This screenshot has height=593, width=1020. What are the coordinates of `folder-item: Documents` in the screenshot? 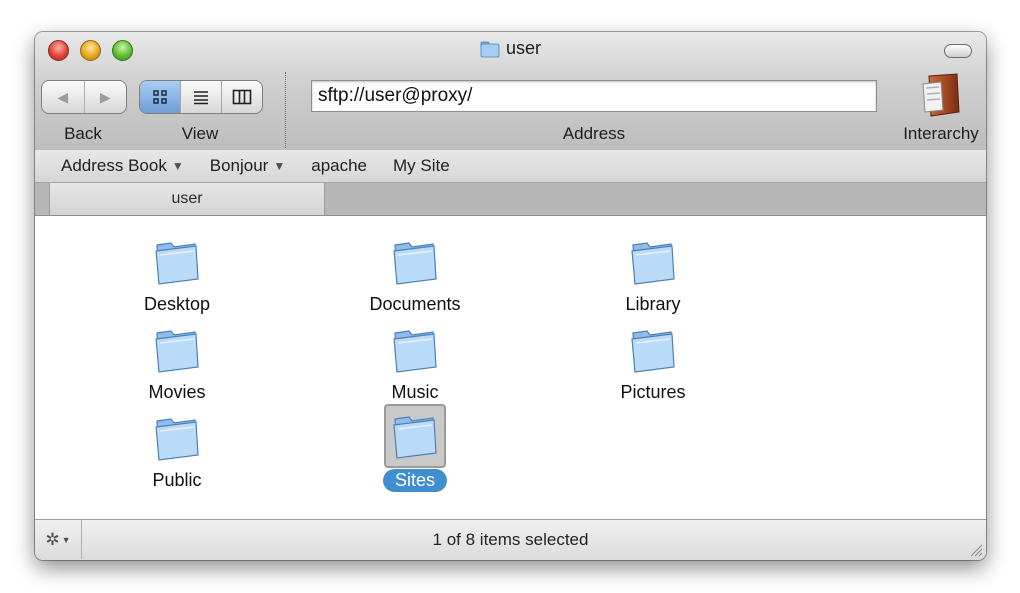 It's located at (415, 274).